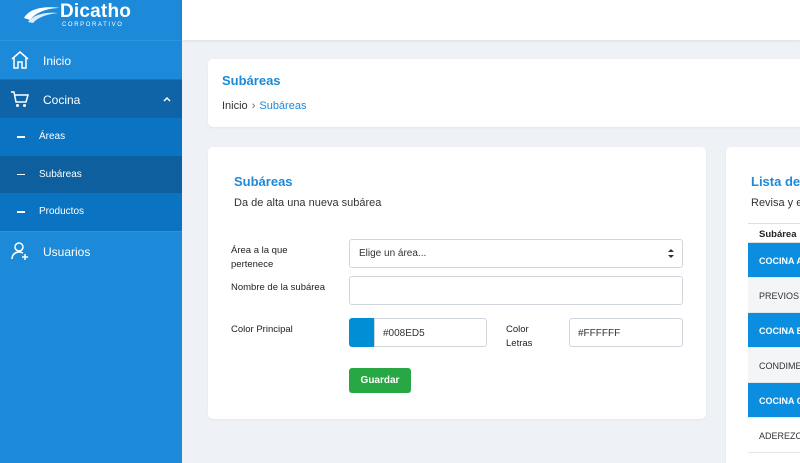  I want to click on list-title: Lista de, so click(775, 181).